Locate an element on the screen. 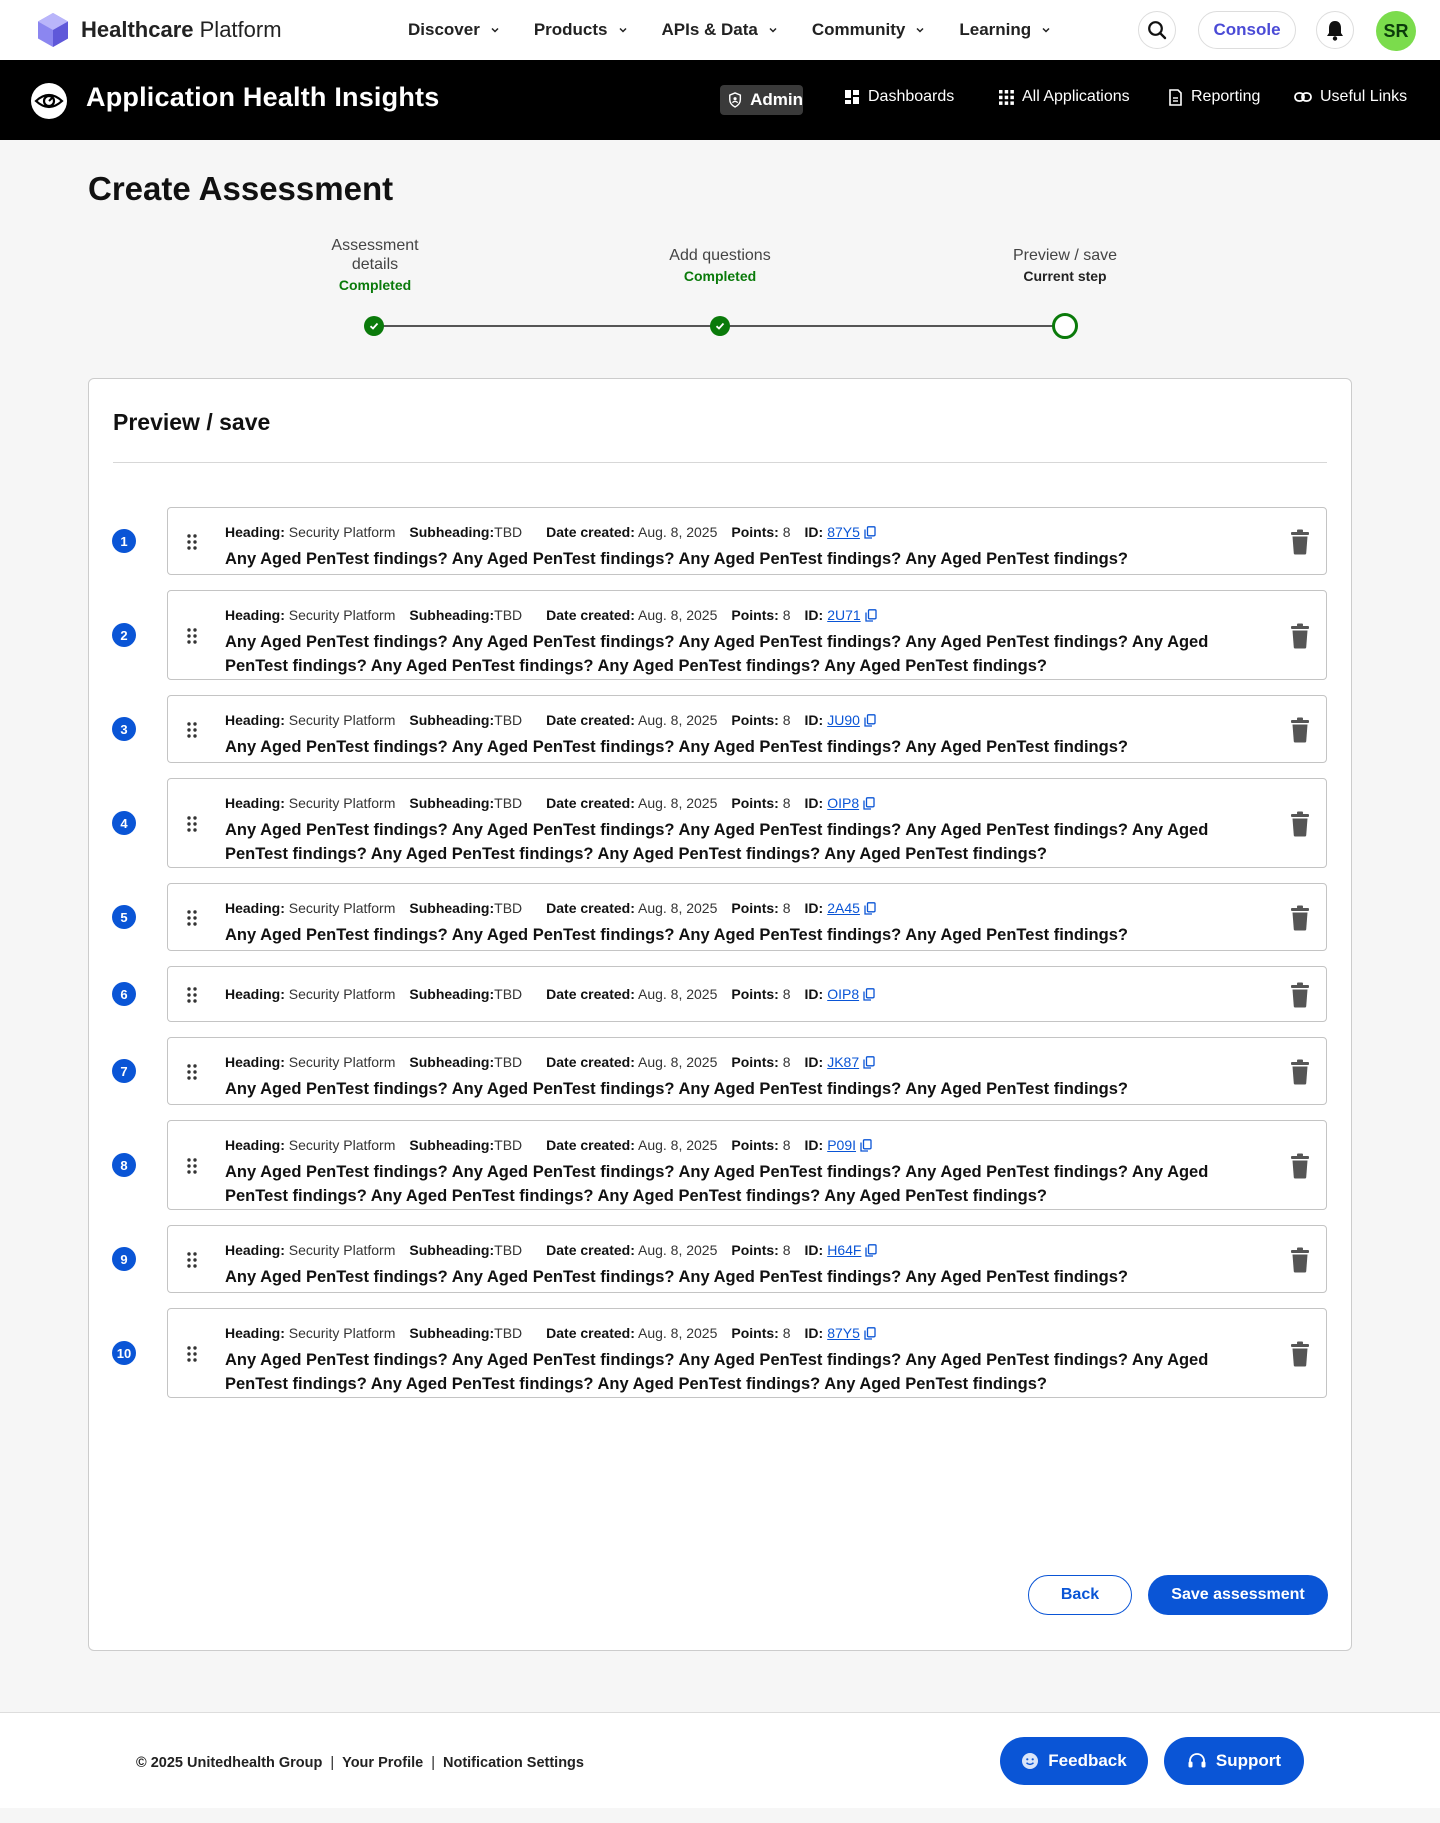 The height and width of the screenshot is (1823, 1440). question-id-link: JU90 is located at coordinates (843, 720).